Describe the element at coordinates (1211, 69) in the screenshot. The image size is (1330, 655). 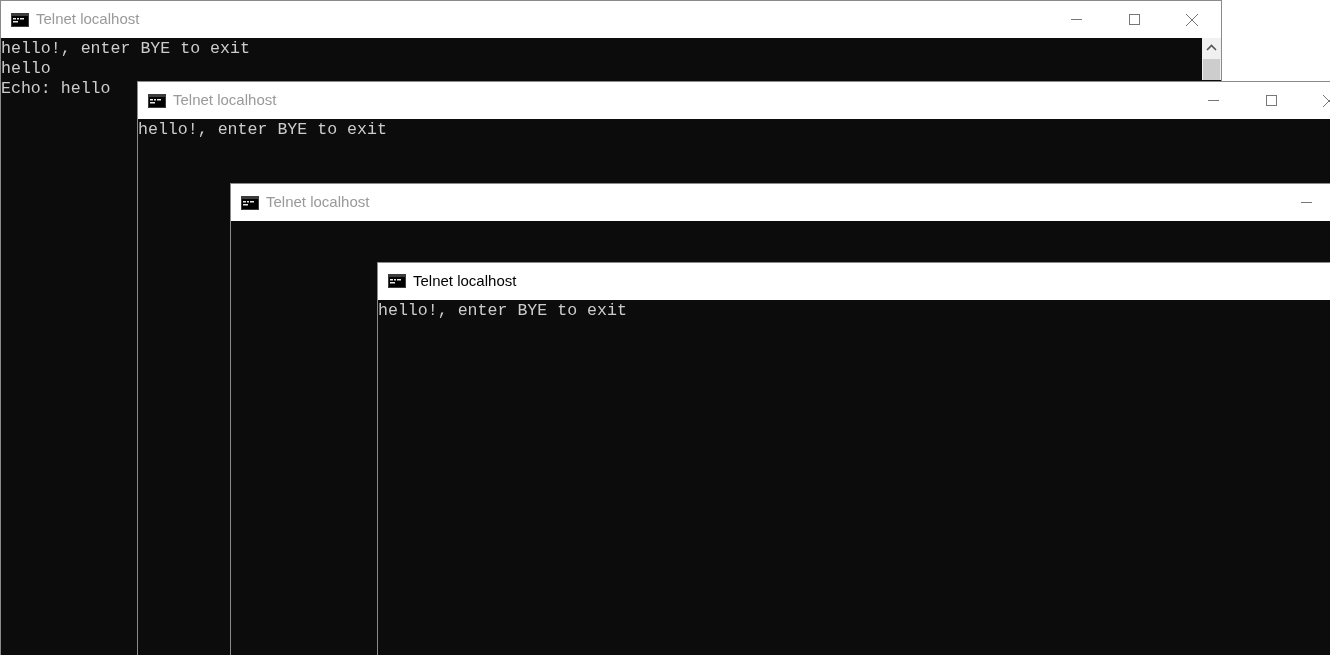
I see `scroll-thumb` at that location.